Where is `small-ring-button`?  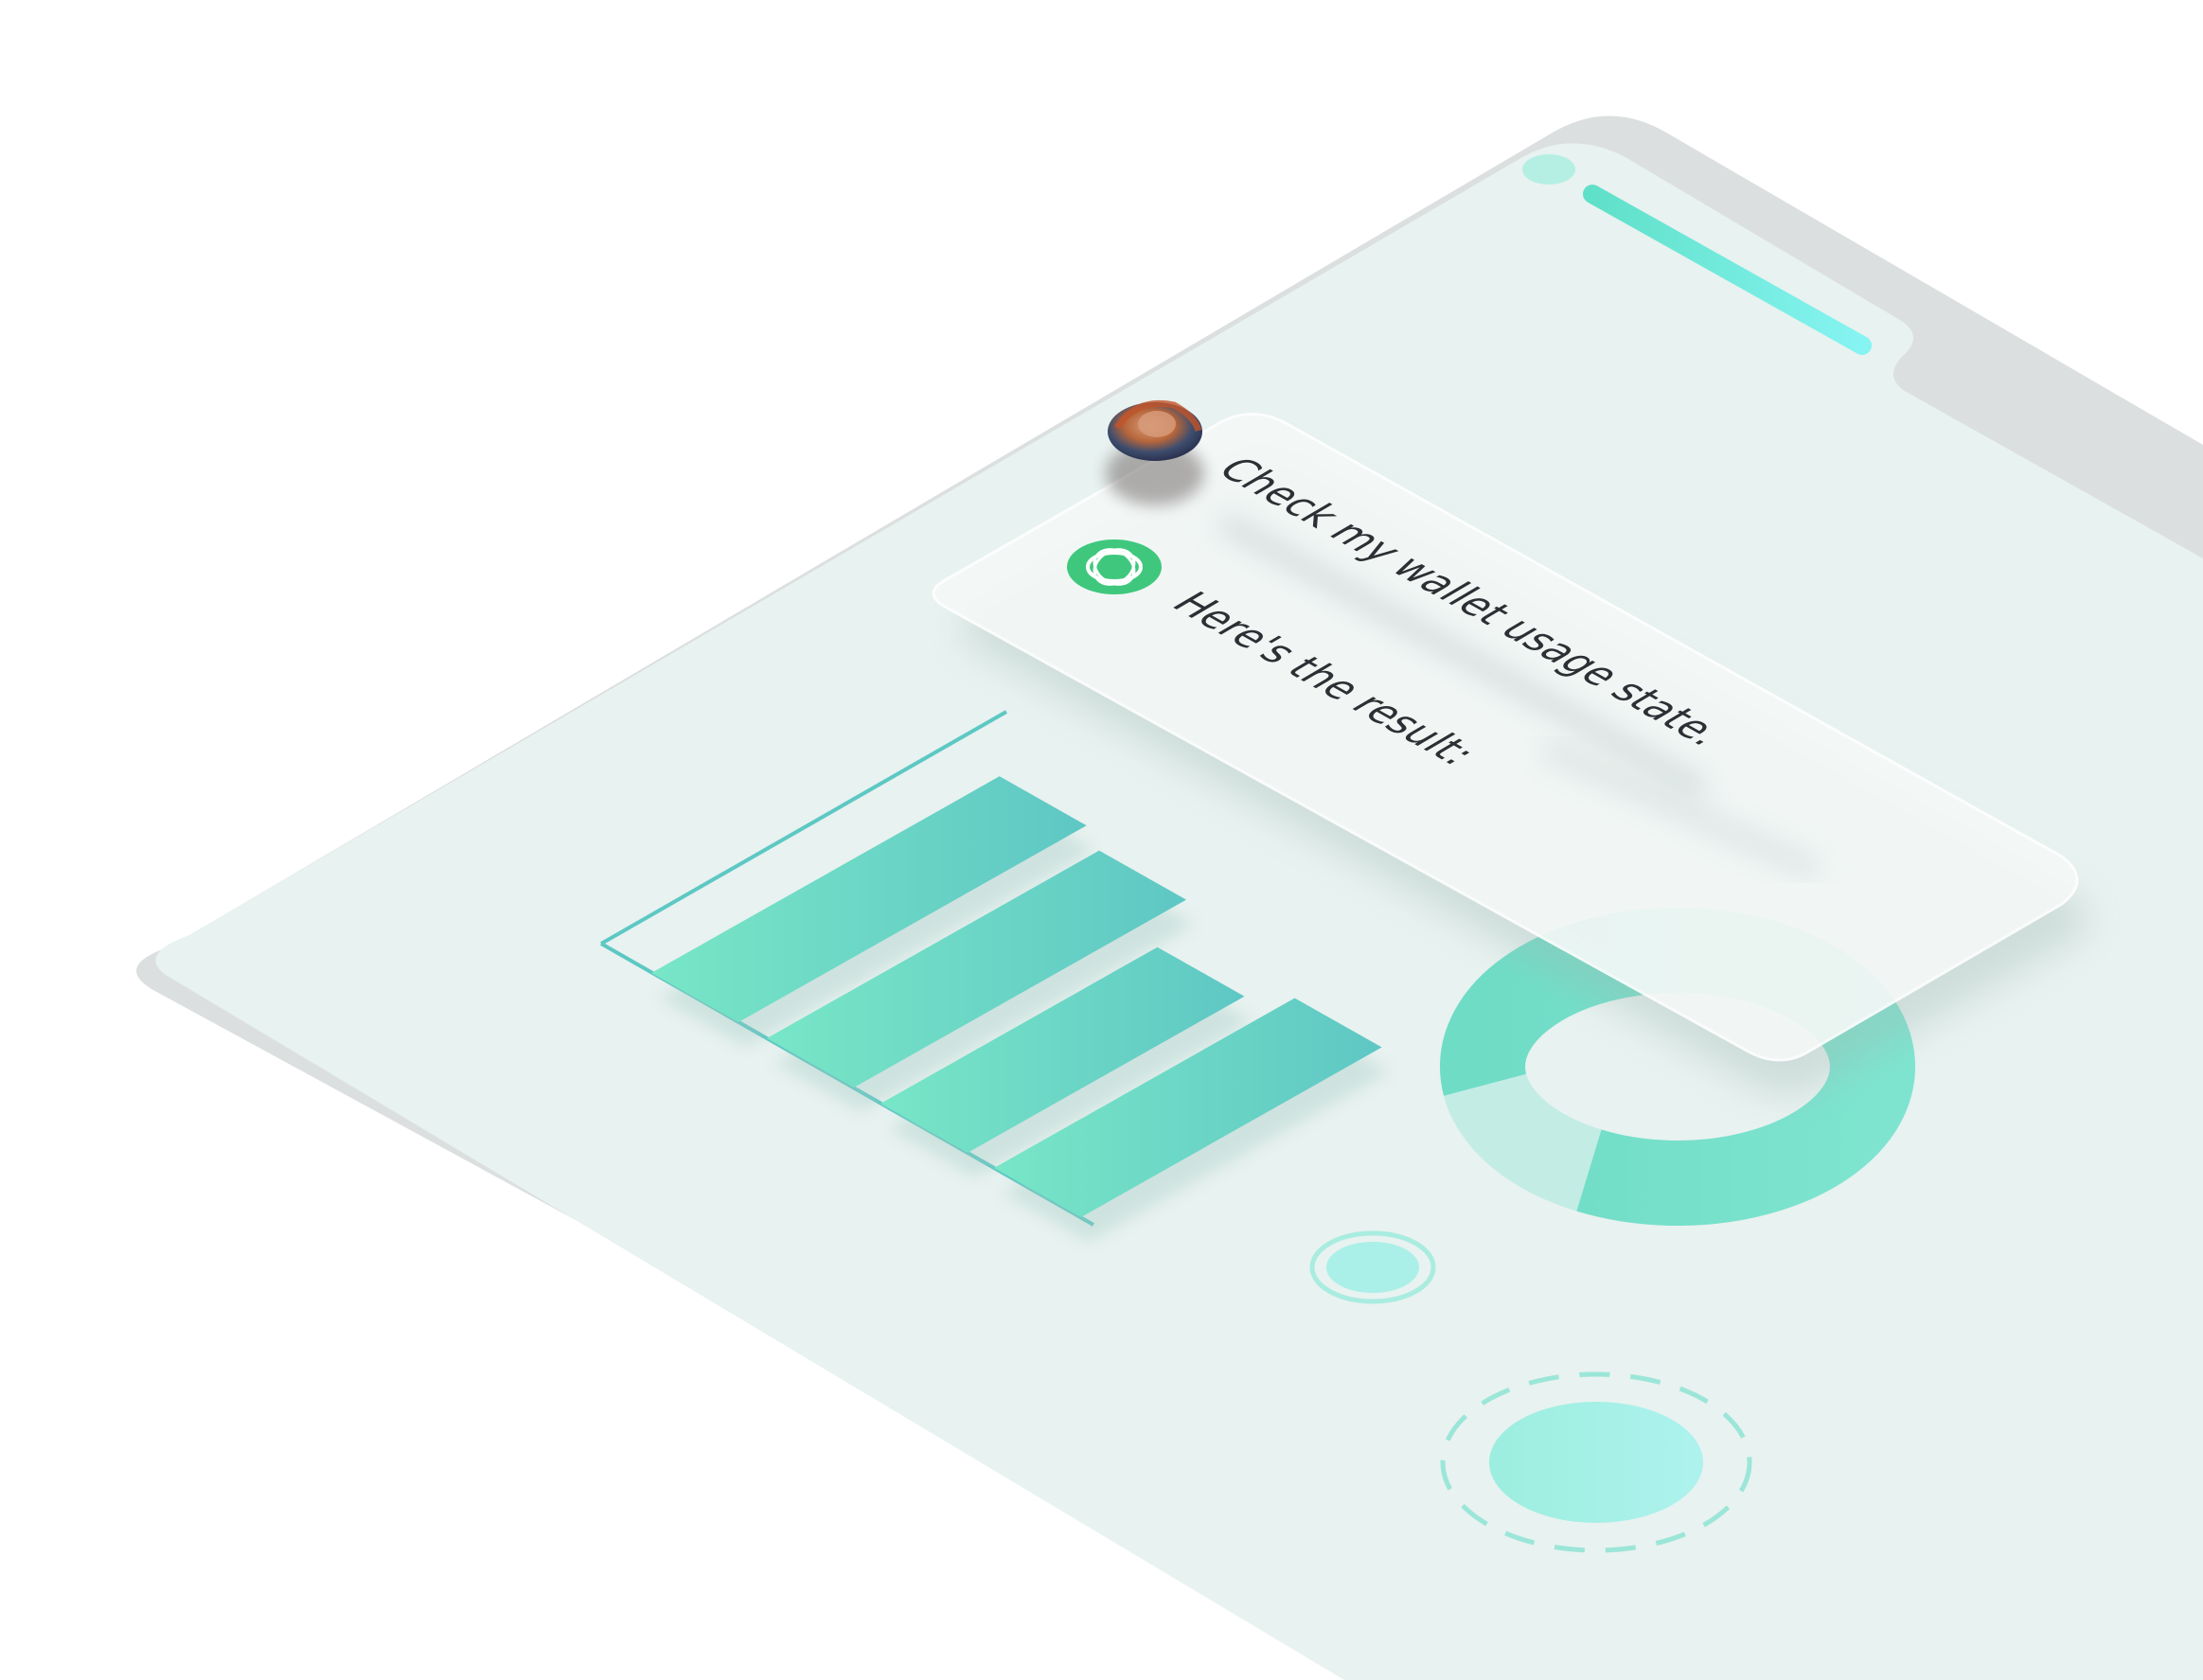
small-ring-button is located at coordinates (1372, 1267).